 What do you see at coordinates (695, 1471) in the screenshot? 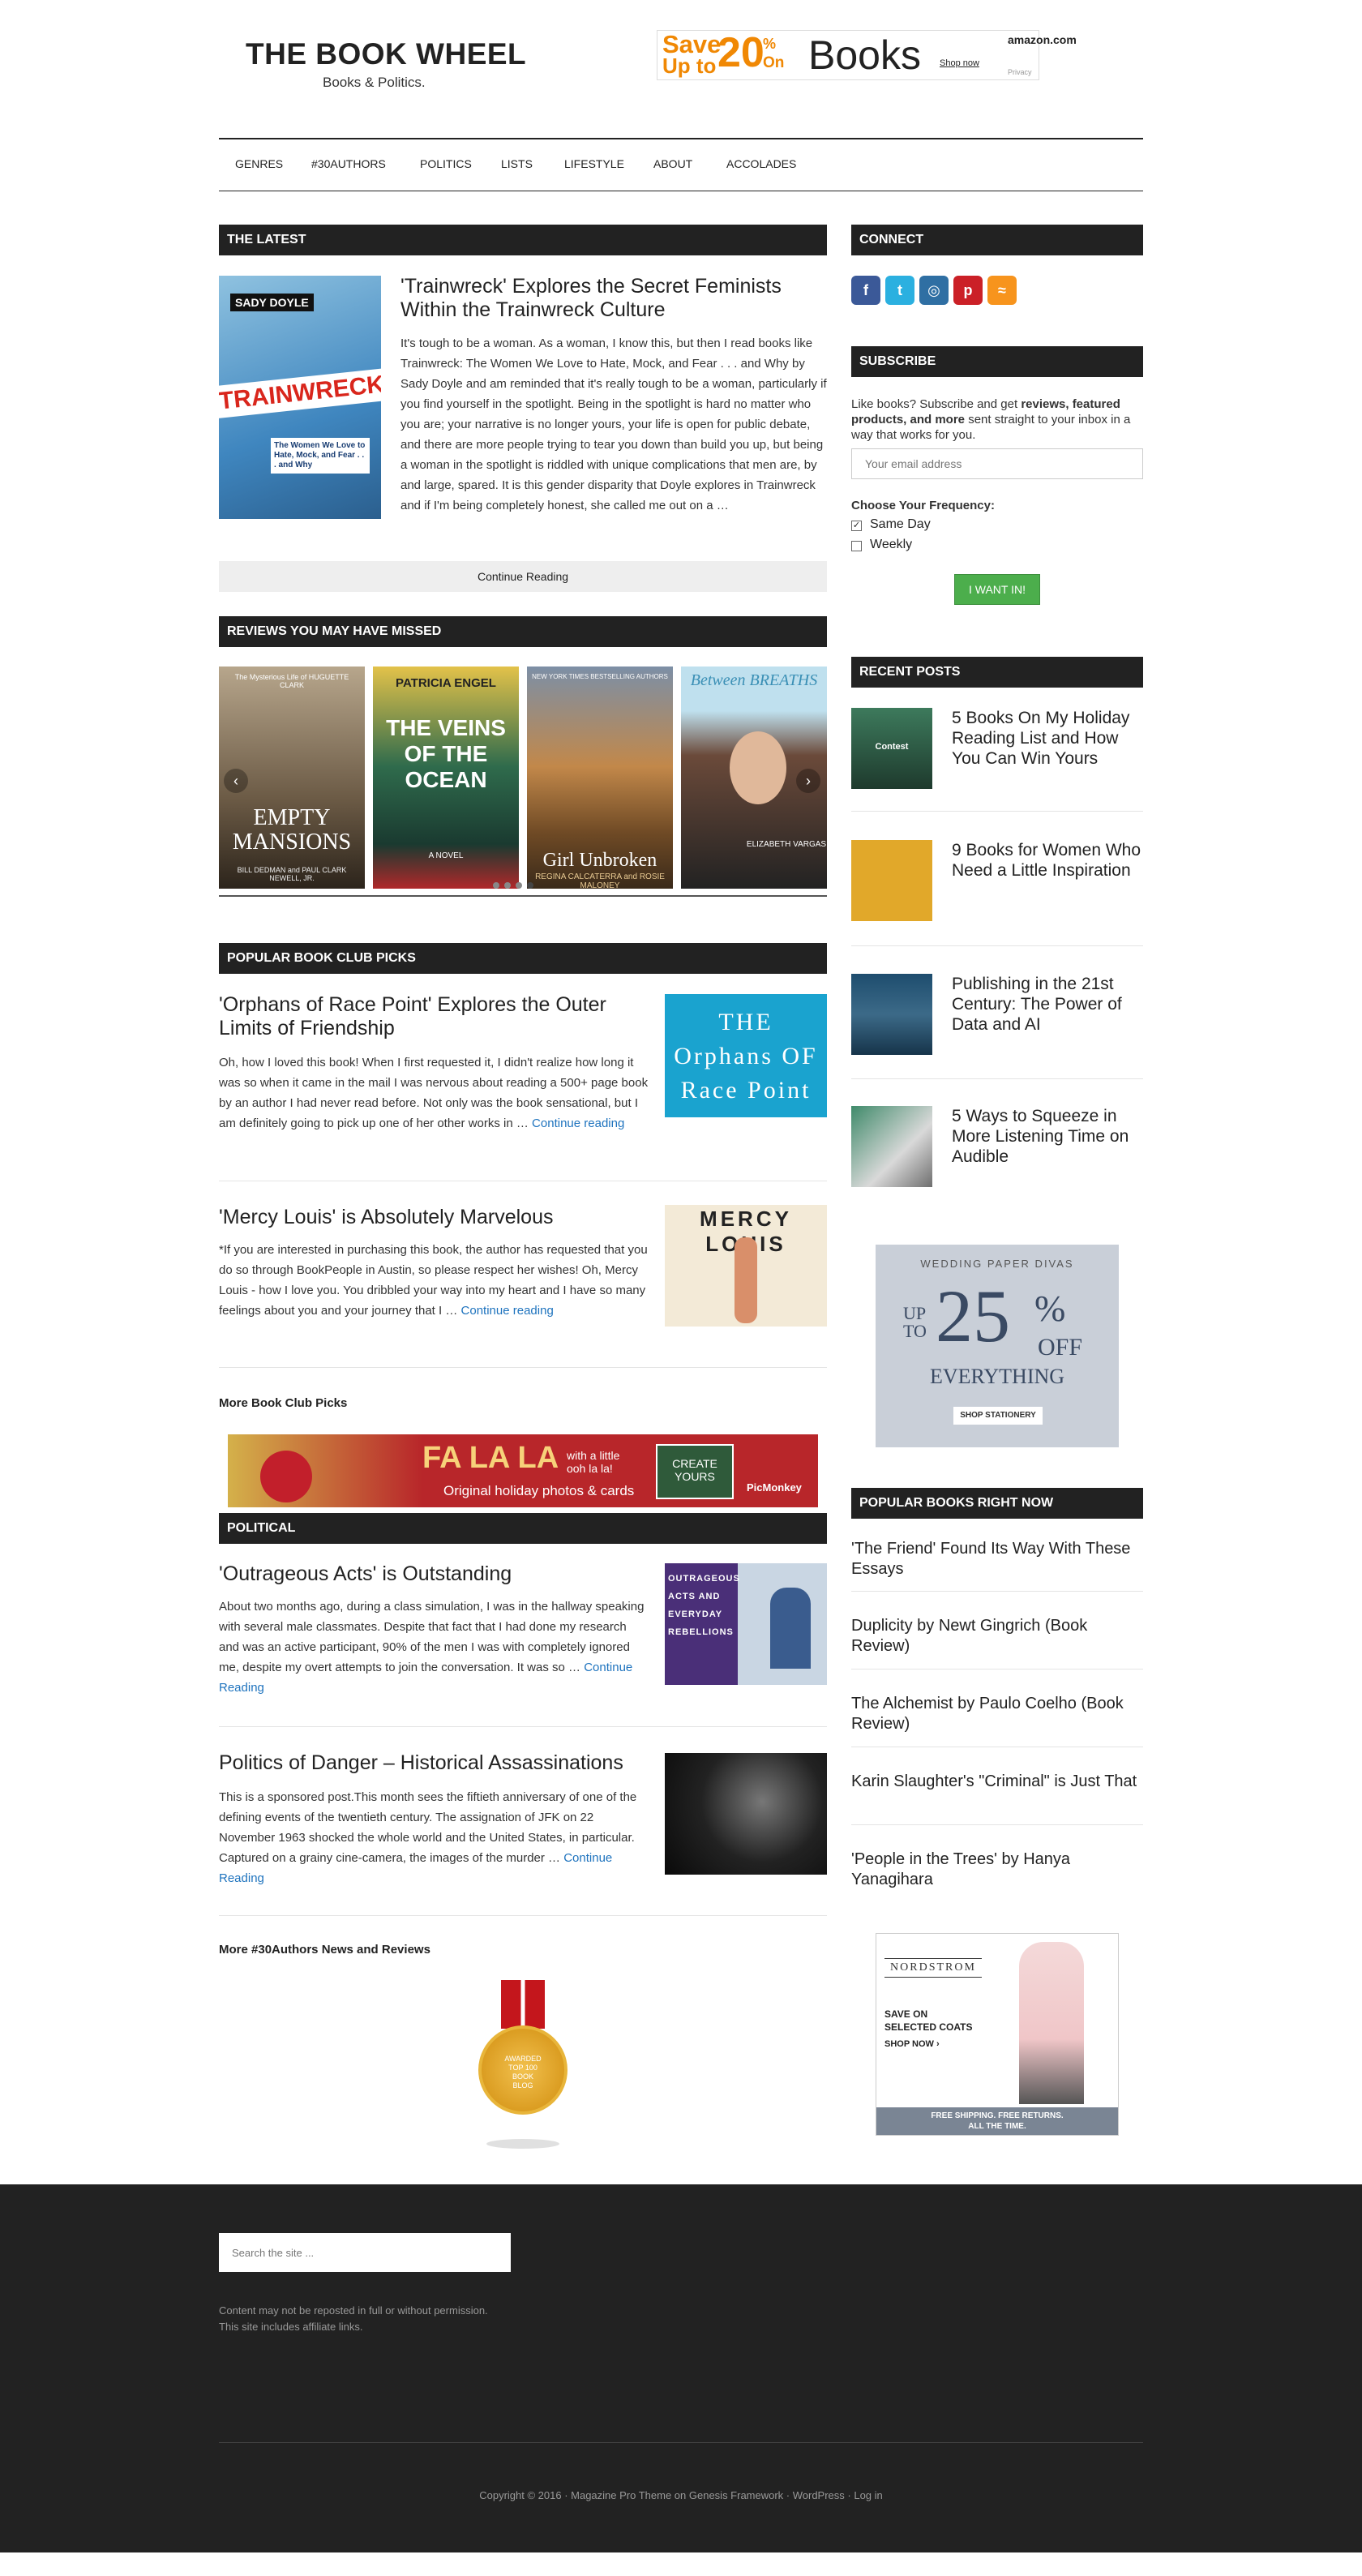
I see `ad-create-button: CREATE YOURS` at bounding box center [695, 1471].